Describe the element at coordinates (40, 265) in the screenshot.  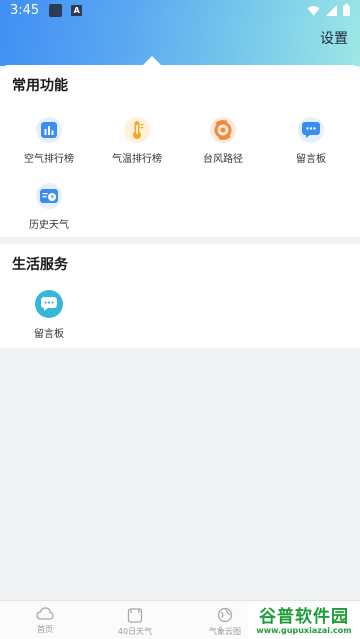
I see `life-services-title: 生活服务` at that location.